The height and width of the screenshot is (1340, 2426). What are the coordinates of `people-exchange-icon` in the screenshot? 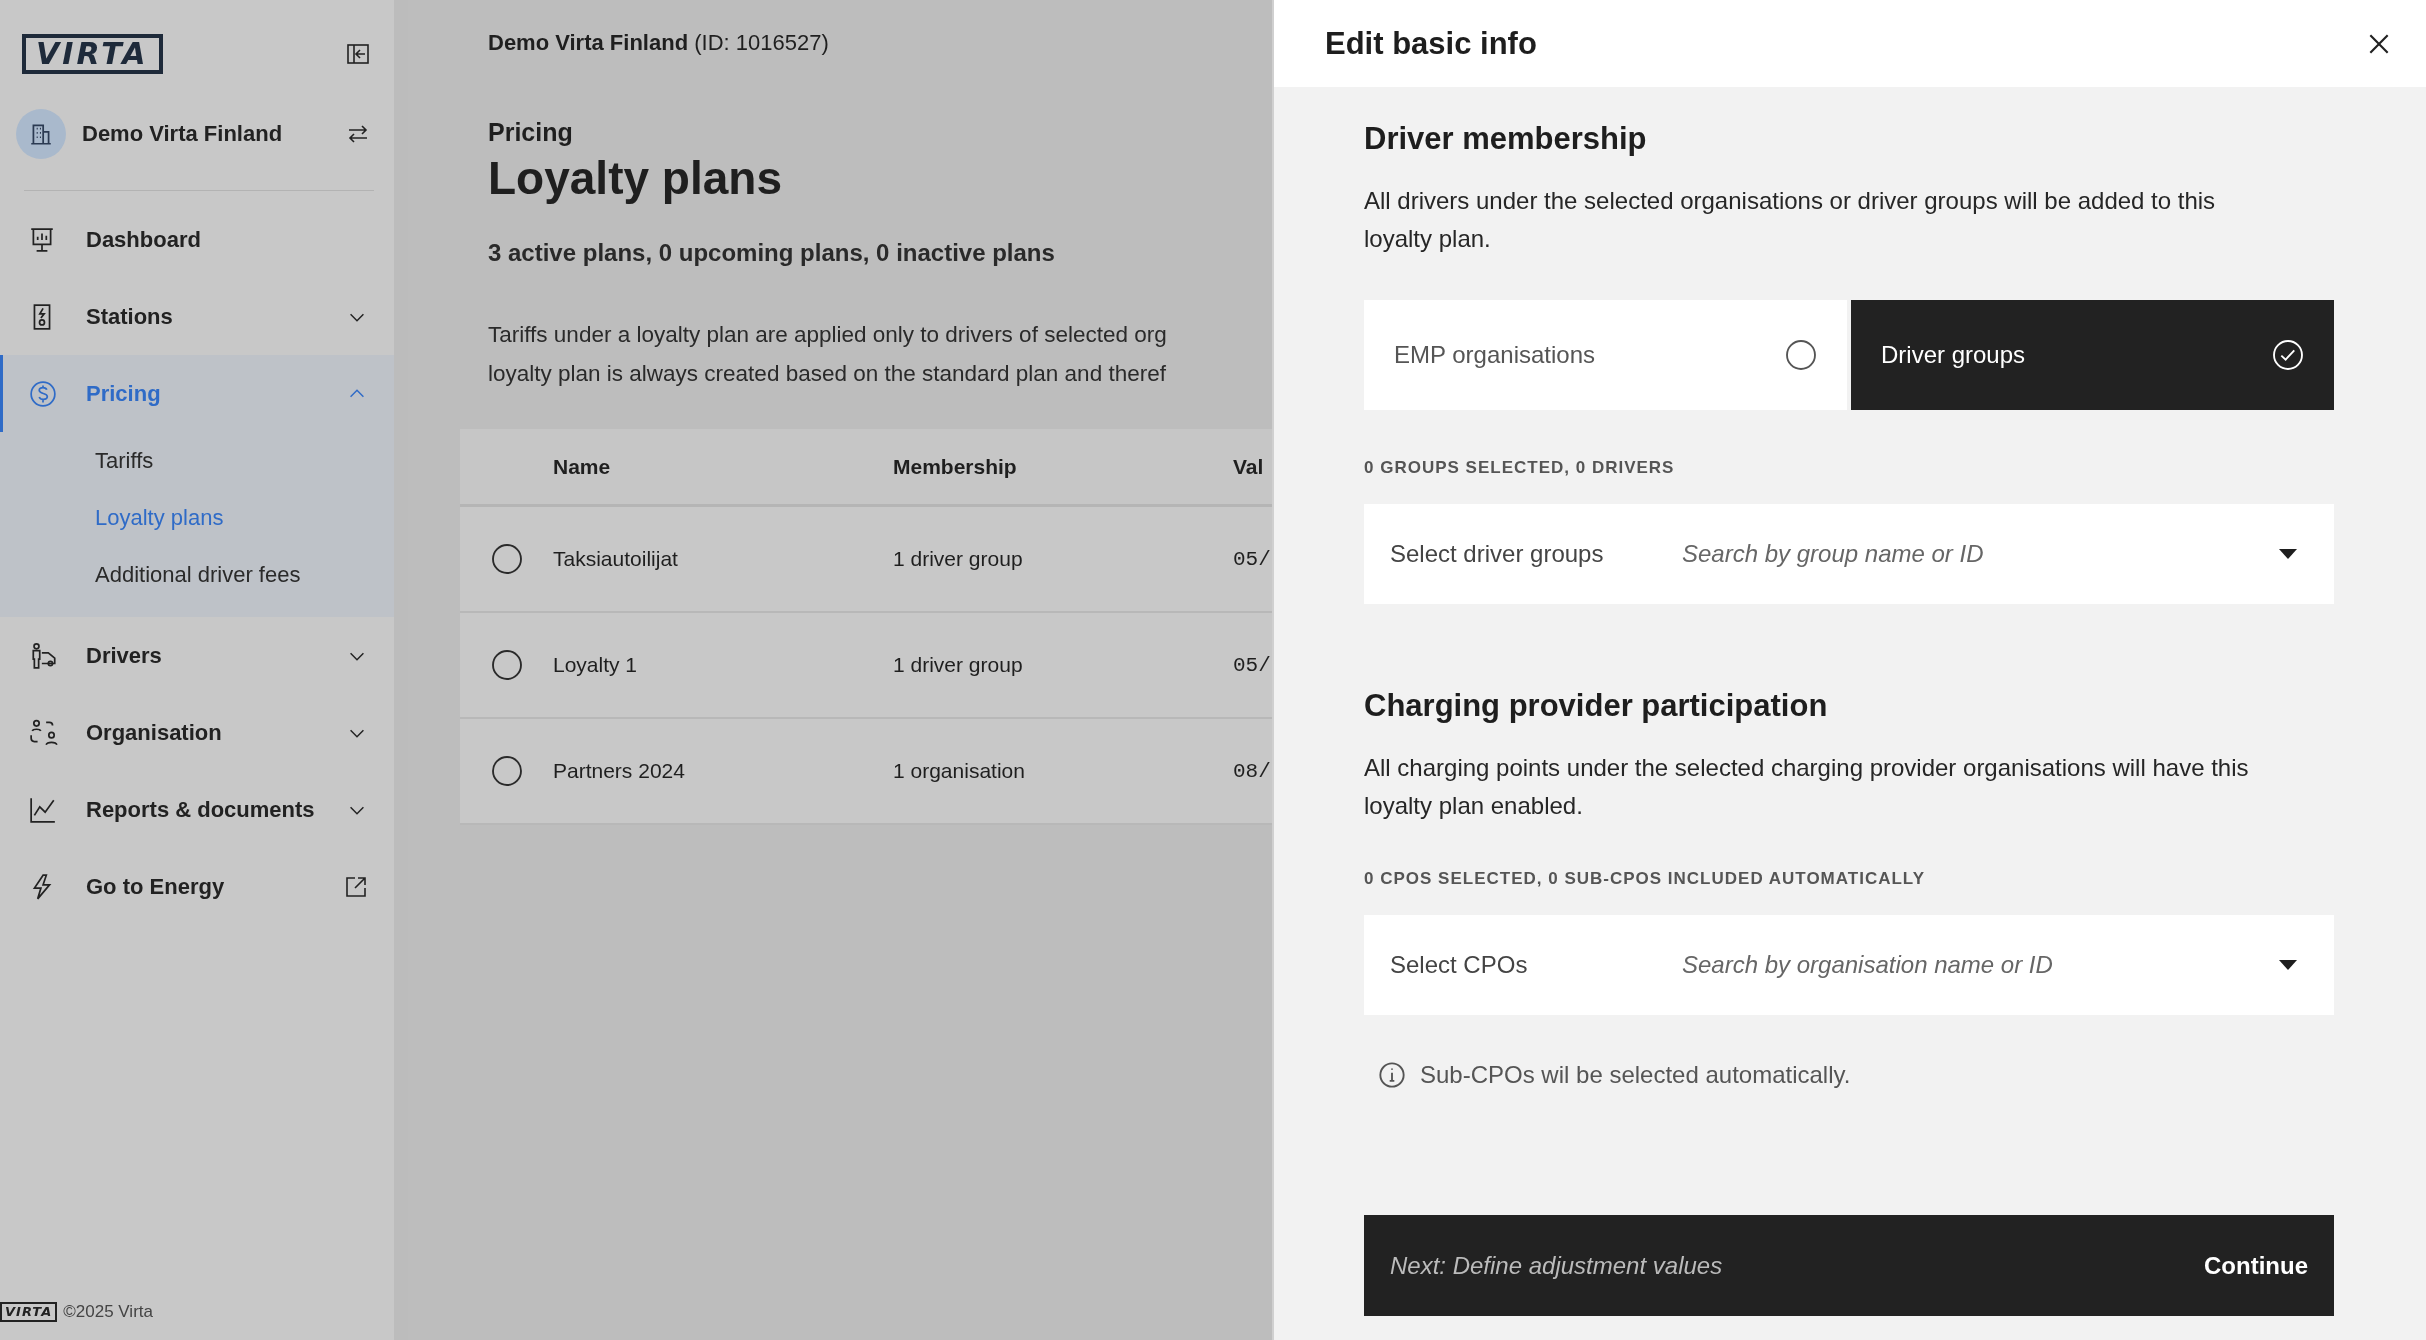 It's located at (44, 732).